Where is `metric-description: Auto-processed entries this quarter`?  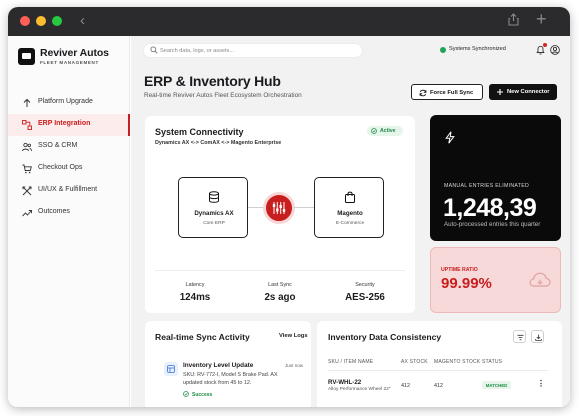
metric-description: Auto-processed entries this quarter is located at coordinates (492, 224).